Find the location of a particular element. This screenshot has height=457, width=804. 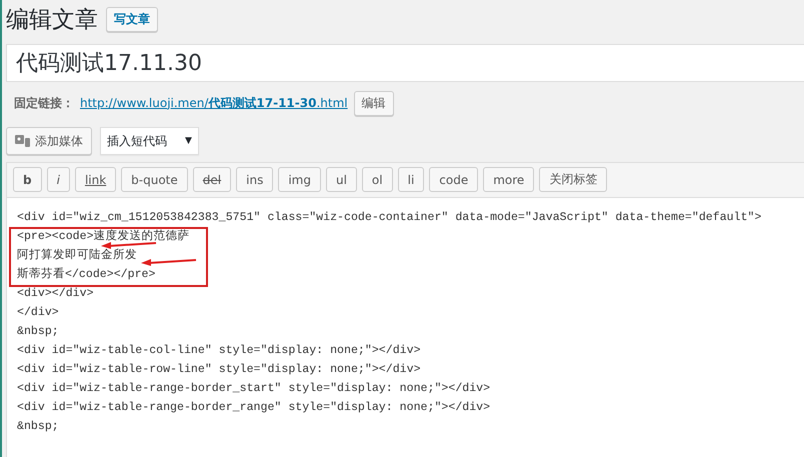

quicktag-button: more is located at coordinates (508, 179).